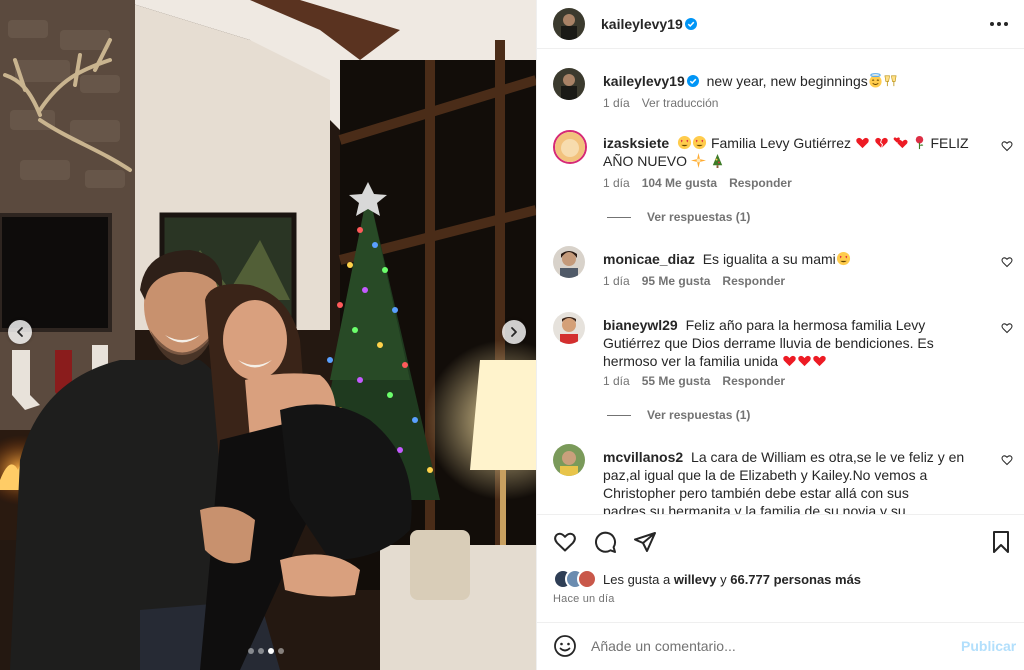 Image resolution: width=1024 pixels, height=670 pixels. Describe the element at coordinates (695, 579) in the screenshot. I see `liker-username: willevy` at that location.